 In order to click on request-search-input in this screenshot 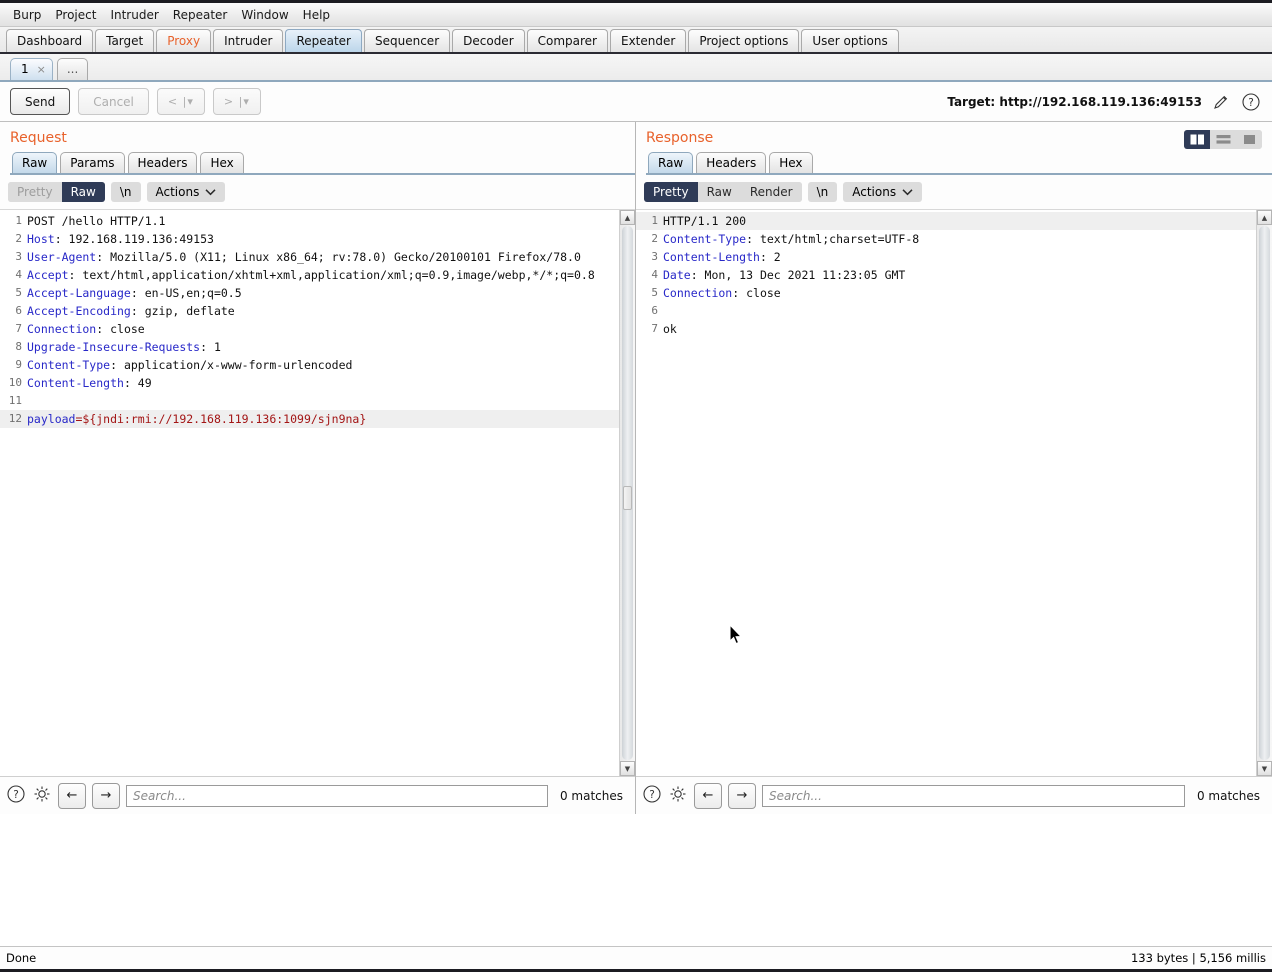, I will do `click(337, 795)`.